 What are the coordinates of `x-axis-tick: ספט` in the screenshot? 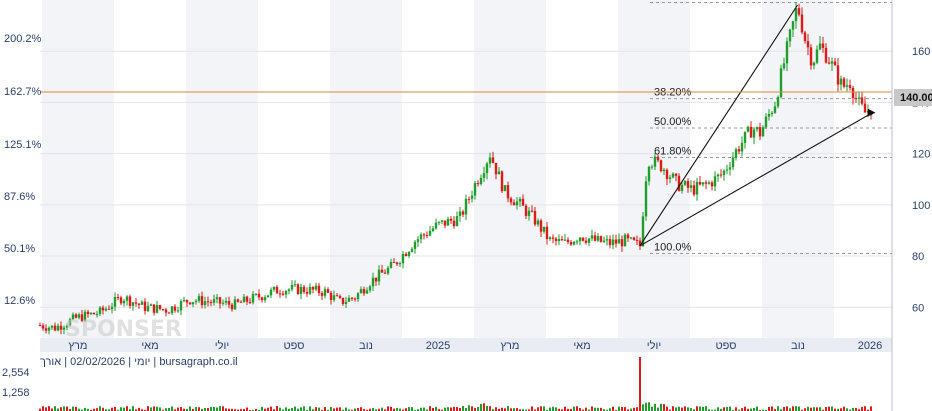 It's located at (294, 346).